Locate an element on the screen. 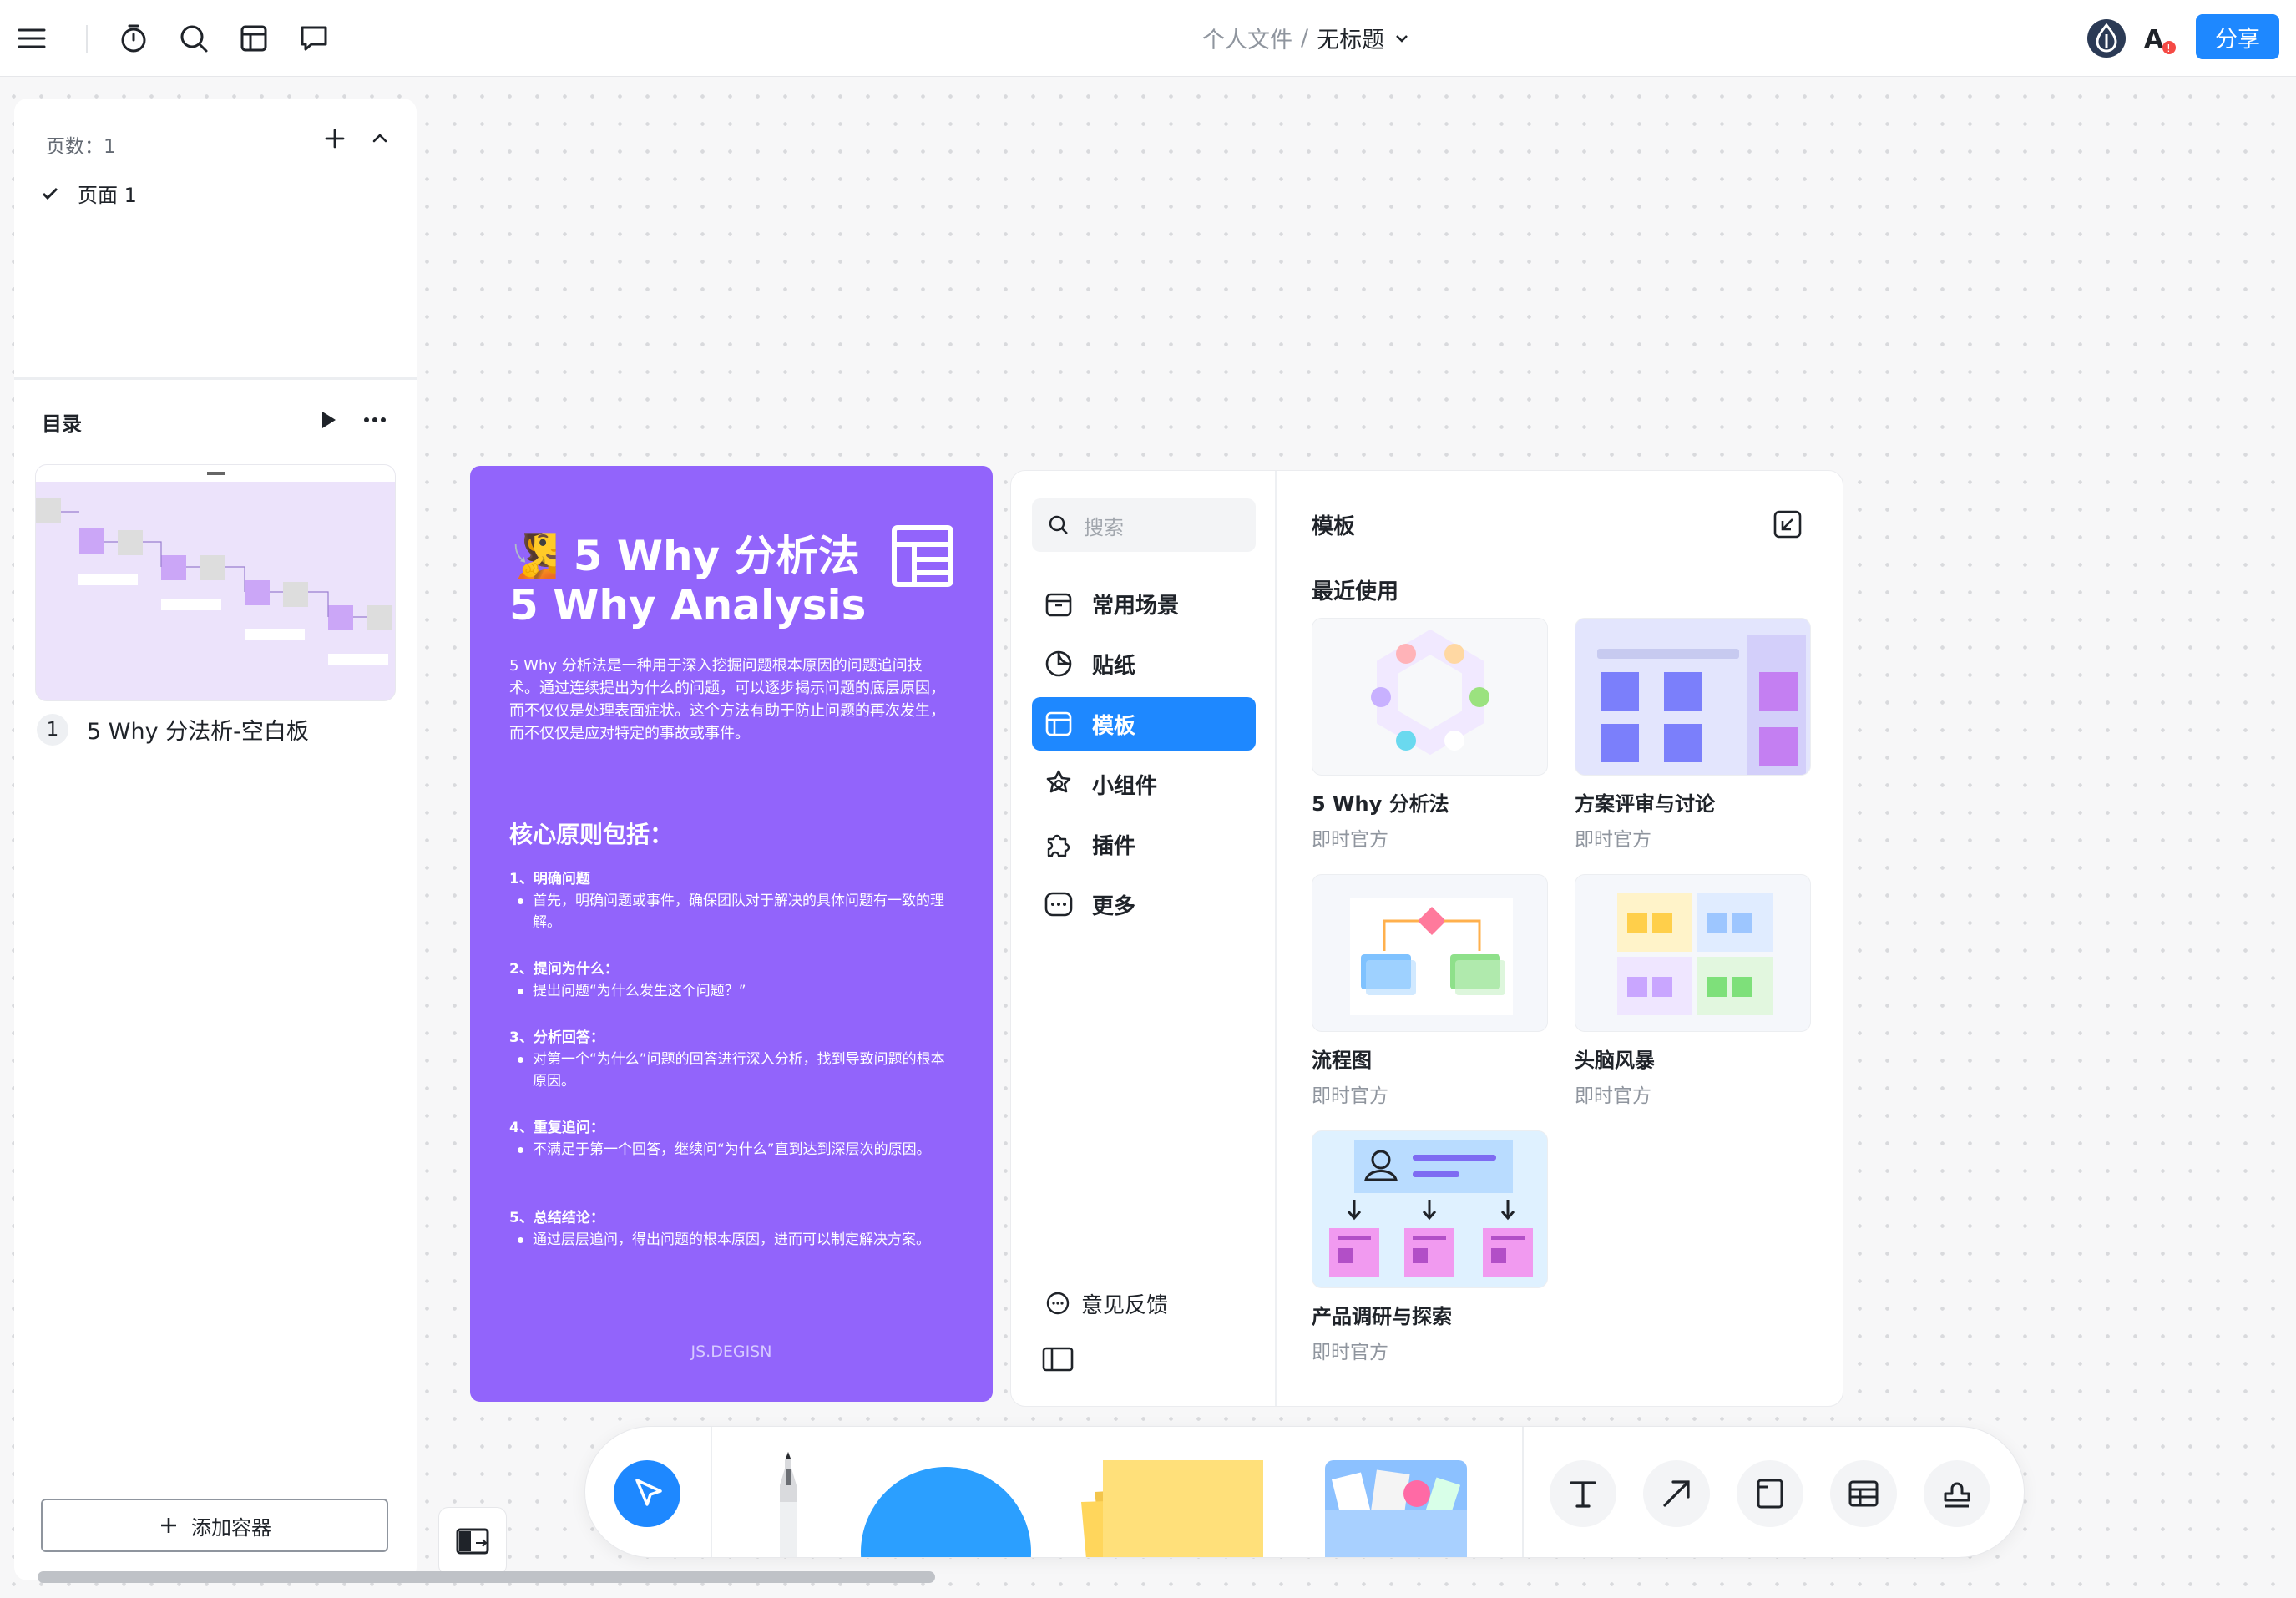 The height and width of the screenshot is (1598, 2296). add-page-icon is located at coordinates (334, 138).